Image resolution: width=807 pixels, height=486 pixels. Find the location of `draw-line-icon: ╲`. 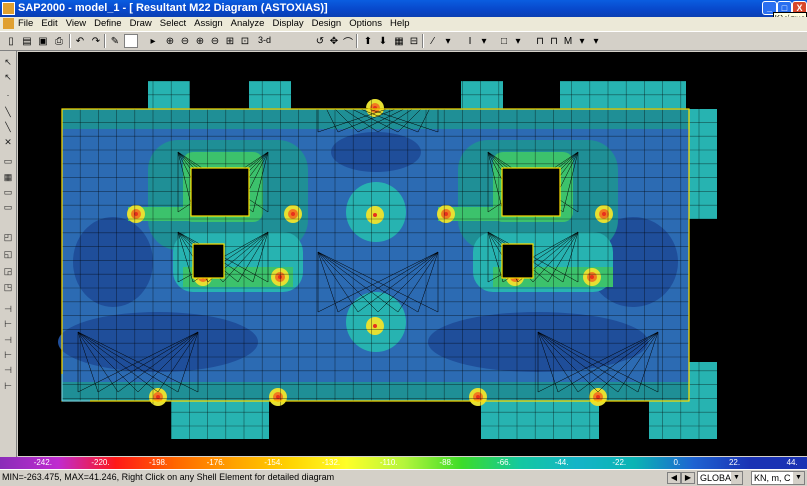

draw-line-icon: ╲ is located at coordinates (8, 112).